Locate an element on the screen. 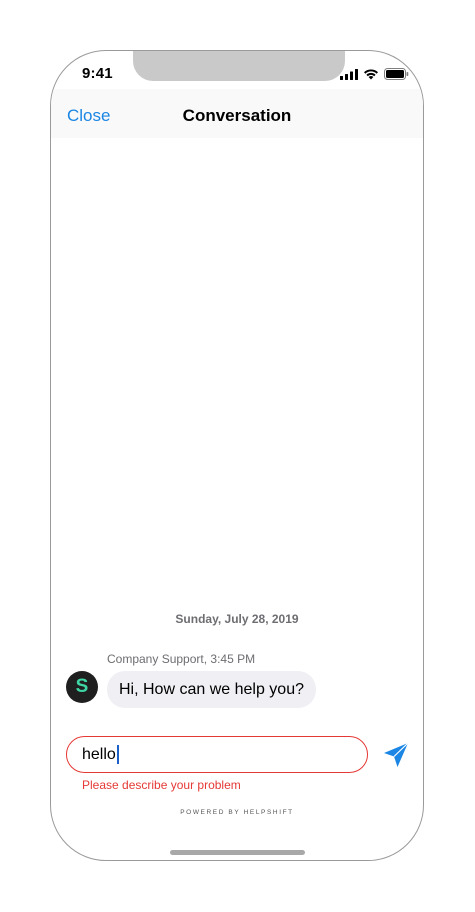 The height and width of the screenshot is (912, 475). avatar-letter: S is located at coordinates (82, 686).